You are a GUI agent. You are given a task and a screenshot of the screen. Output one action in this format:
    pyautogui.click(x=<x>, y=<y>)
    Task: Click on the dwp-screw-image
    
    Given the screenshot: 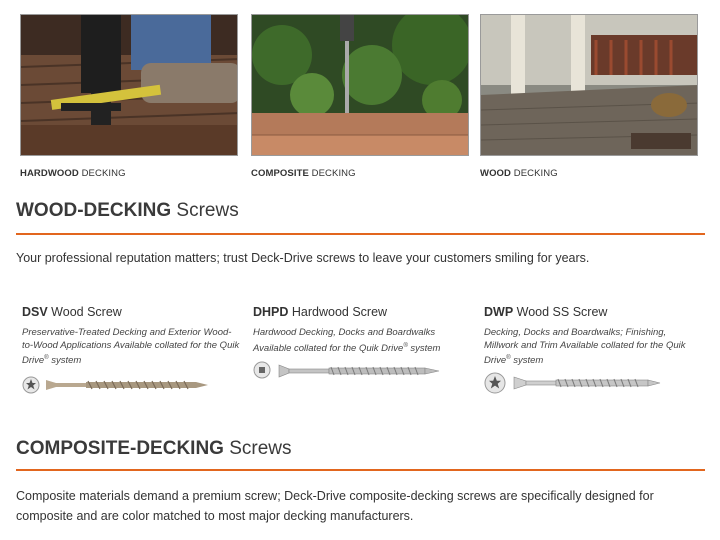 What is the action you would take?
    pyautogui.click(x=593, y=383)
    